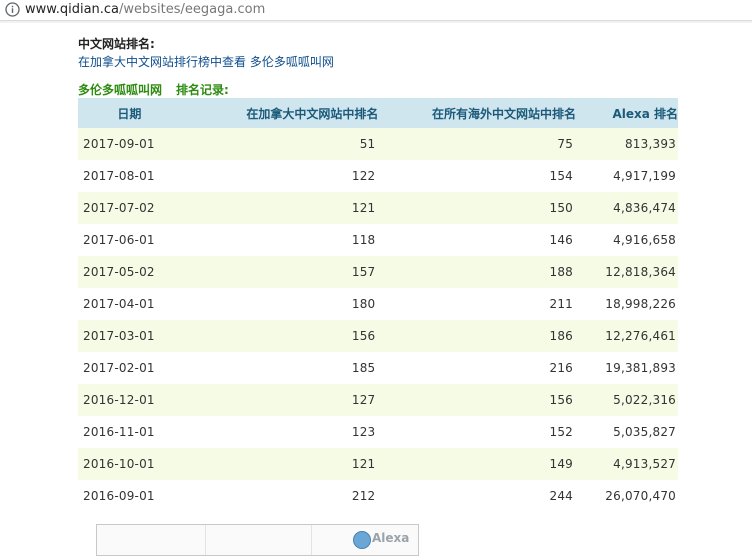 The image size is (752, 556). I want to click on cell-date: 2017-06-01, so click(129, 240).